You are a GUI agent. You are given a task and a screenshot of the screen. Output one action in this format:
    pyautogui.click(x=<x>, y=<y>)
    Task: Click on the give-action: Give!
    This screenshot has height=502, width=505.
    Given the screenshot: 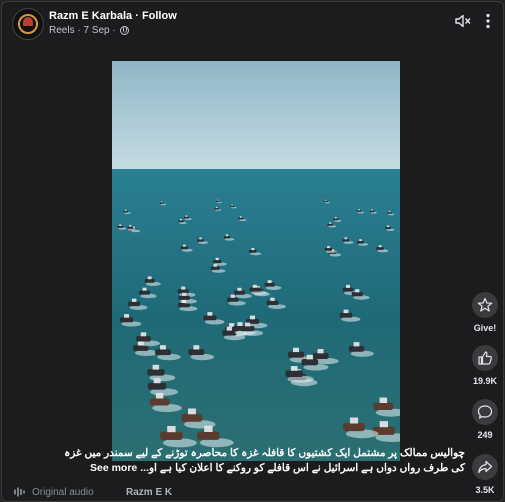 What is the action you would take?
    pyautogui.click(x=485, y=312)
    